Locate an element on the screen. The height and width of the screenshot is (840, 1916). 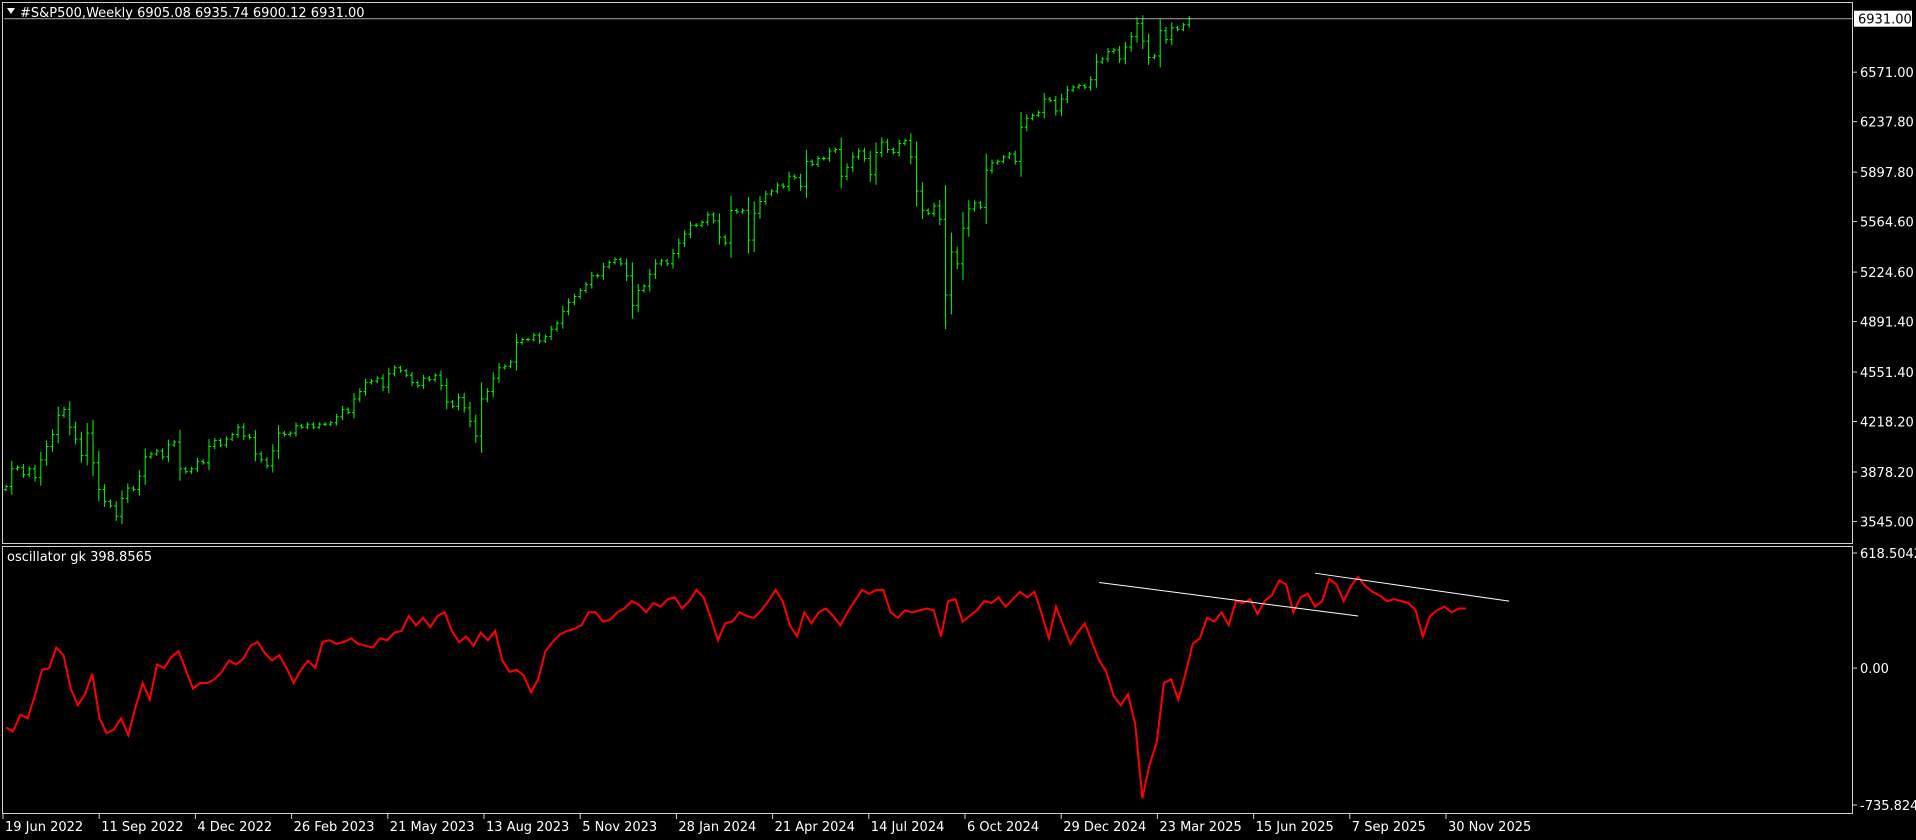
price-tick-label: 4891.40 is located at coordinates (1887, 323).